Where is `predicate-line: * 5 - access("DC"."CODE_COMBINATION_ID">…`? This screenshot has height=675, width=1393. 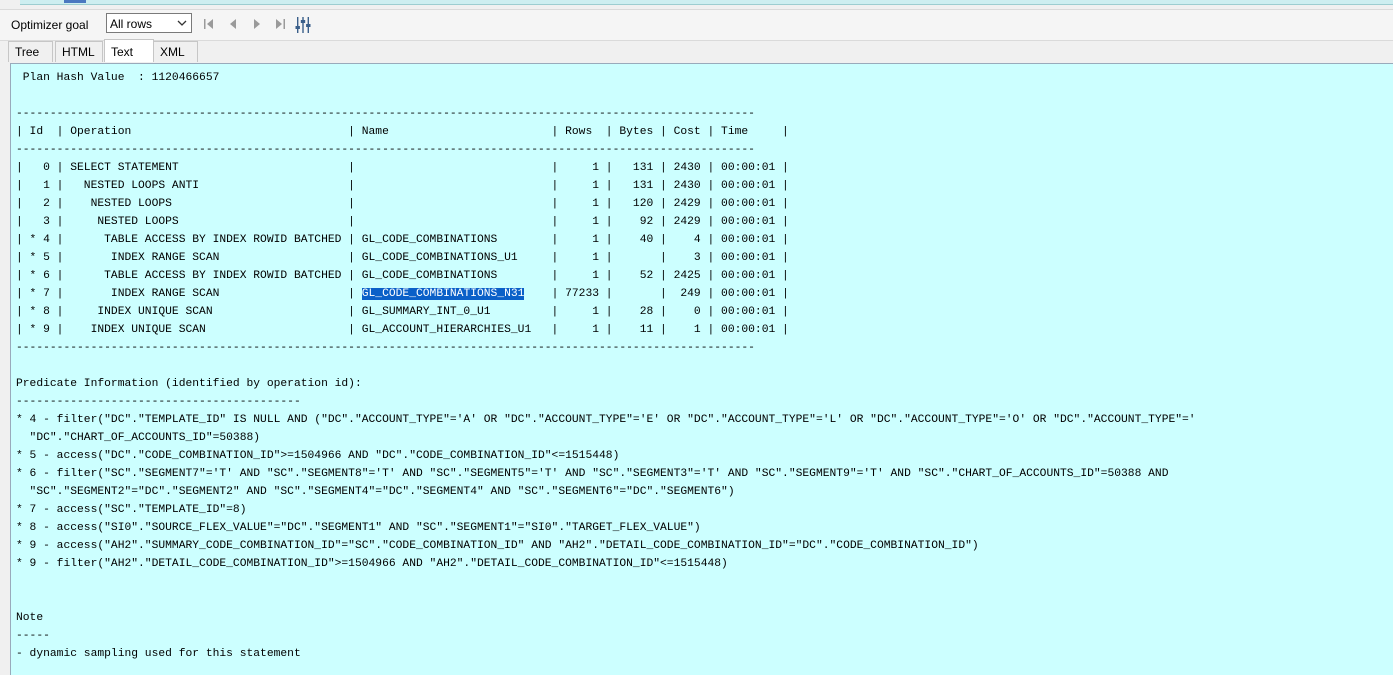
predicate-line: * 5 - access("DC"."CODE_COMBINATION_ID">… is located at coordinates (318, 456).